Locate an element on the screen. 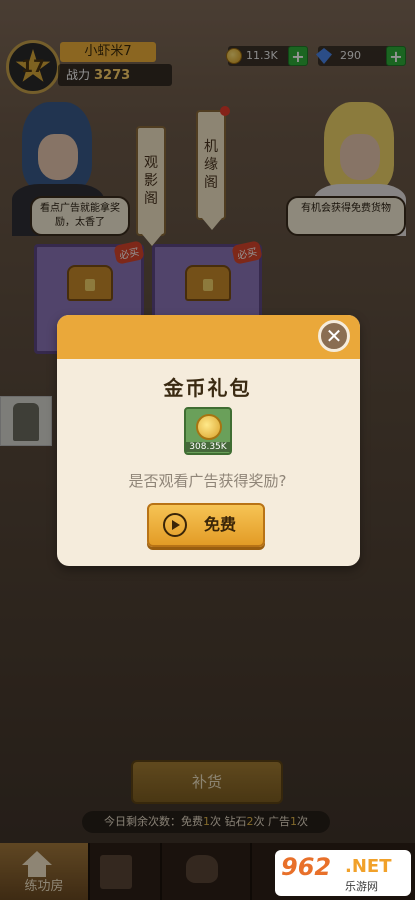 The image size is (415, 900). watch-ad-question: 是否观看广告获得奖励? is located at coordinates (207, 481).